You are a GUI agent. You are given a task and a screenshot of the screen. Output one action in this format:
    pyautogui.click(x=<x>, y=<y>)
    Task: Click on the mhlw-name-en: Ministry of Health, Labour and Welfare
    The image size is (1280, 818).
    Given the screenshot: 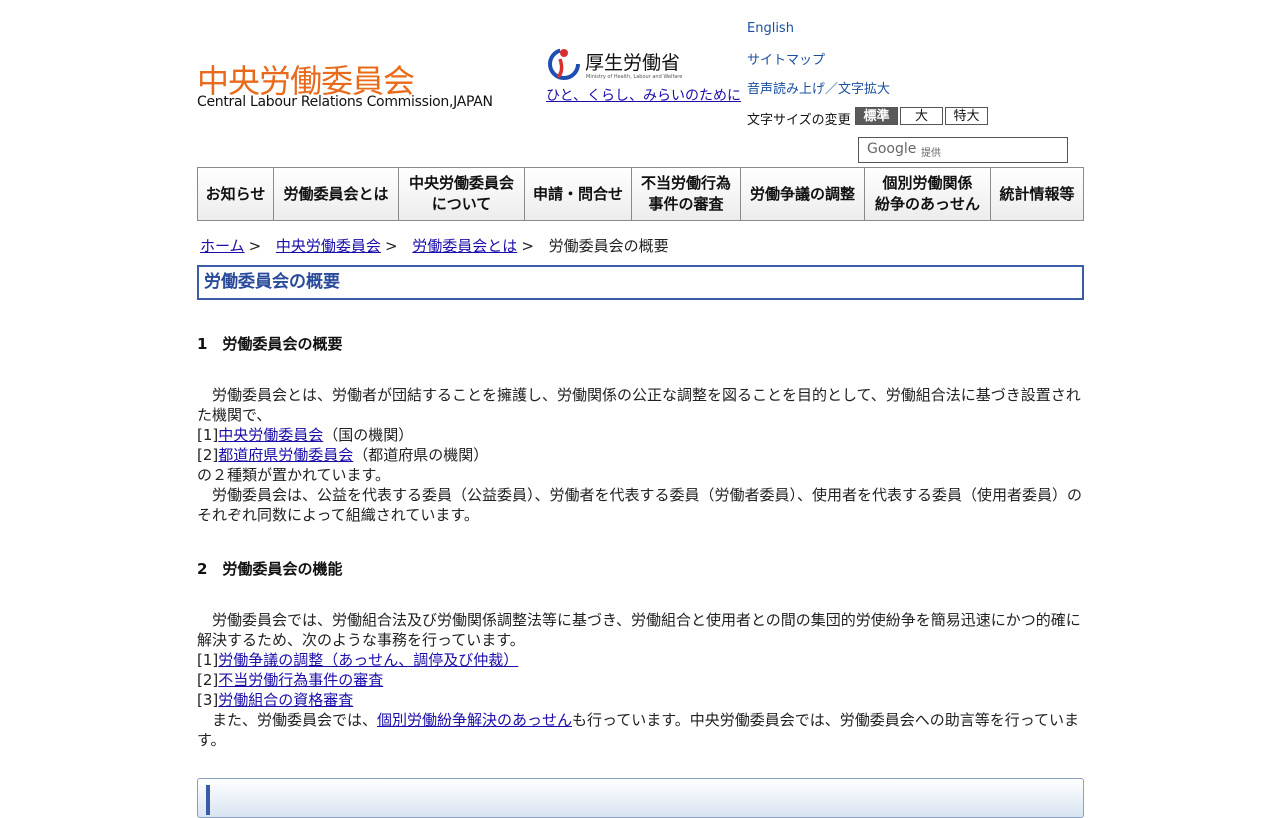 What is the action you would take?
    pyautogui.click(x=634, y=77)
    